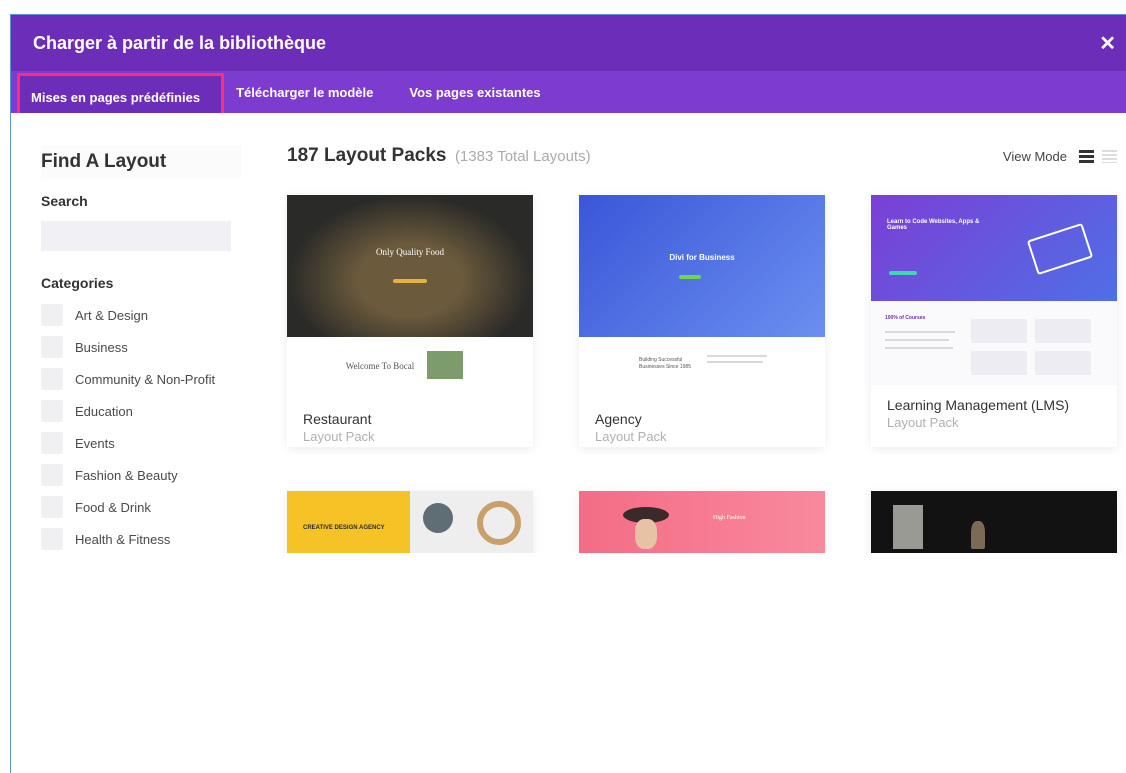 The height and width of the screenshot is (773, 1126). Describe the element at coordinates (113, 507) in the screenshot. I see `category-label: Food & Drink` at that location.